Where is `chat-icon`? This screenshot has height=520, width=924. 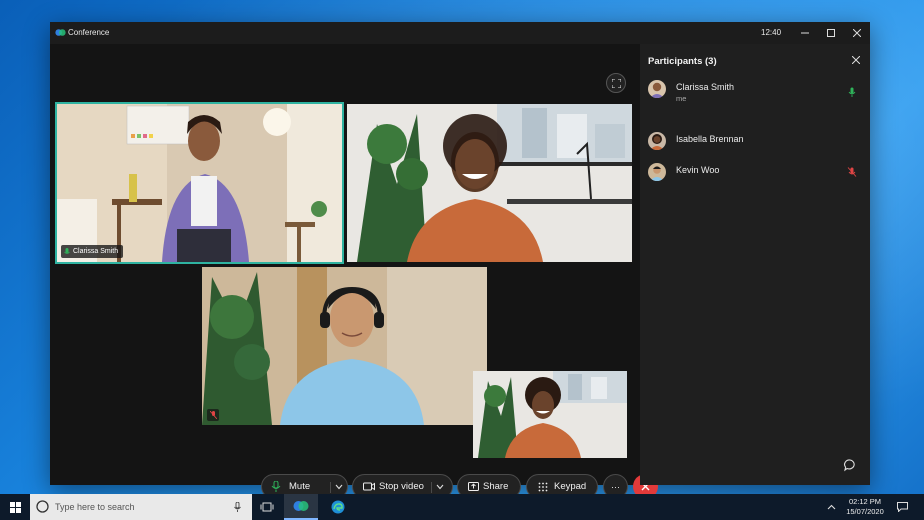 chat-icon is located at coordinates (850, 465).